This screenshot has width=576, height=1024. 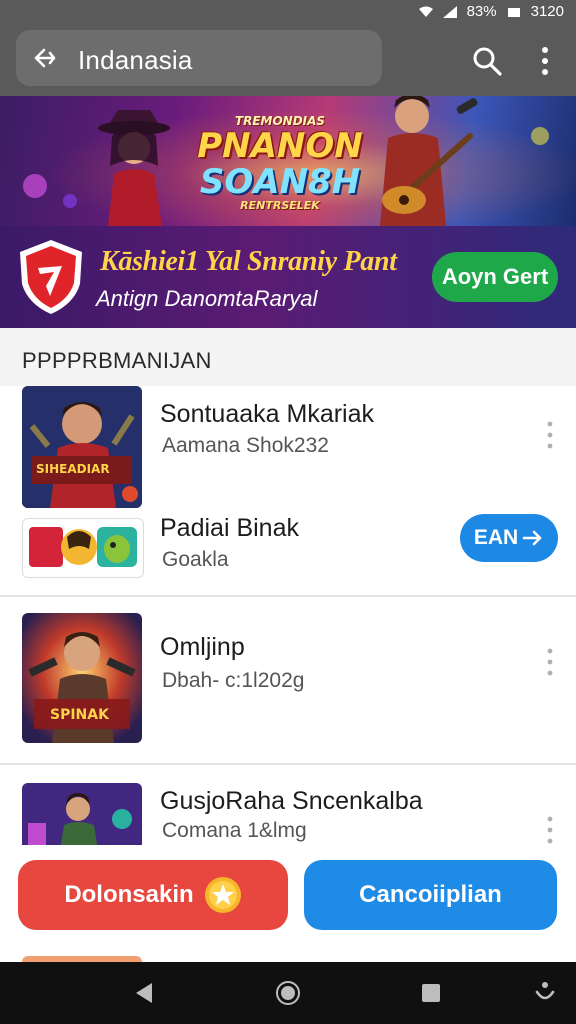 What do you see at coordinates (222, 895) in the screenshot?
I see `star-coin-icon` at bounding box center [222, 895].